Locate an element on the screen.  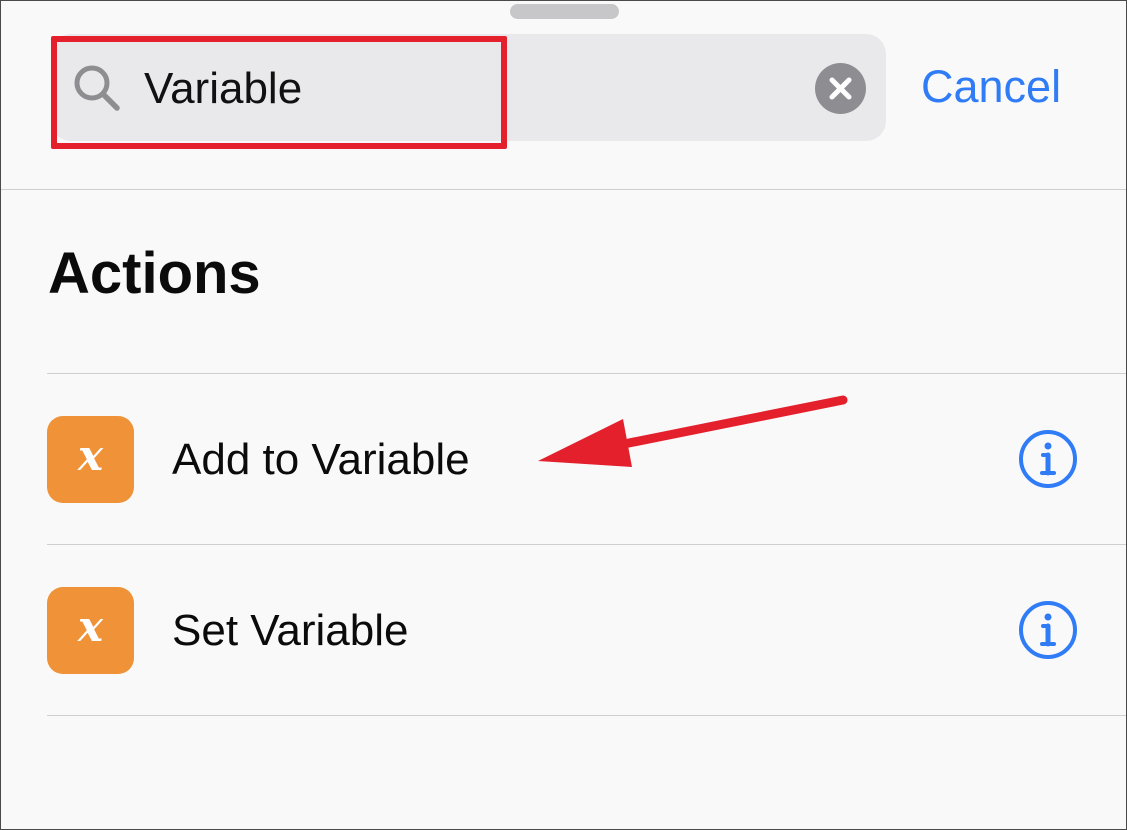
sheet-grabber is located at coordinates (564, 11).